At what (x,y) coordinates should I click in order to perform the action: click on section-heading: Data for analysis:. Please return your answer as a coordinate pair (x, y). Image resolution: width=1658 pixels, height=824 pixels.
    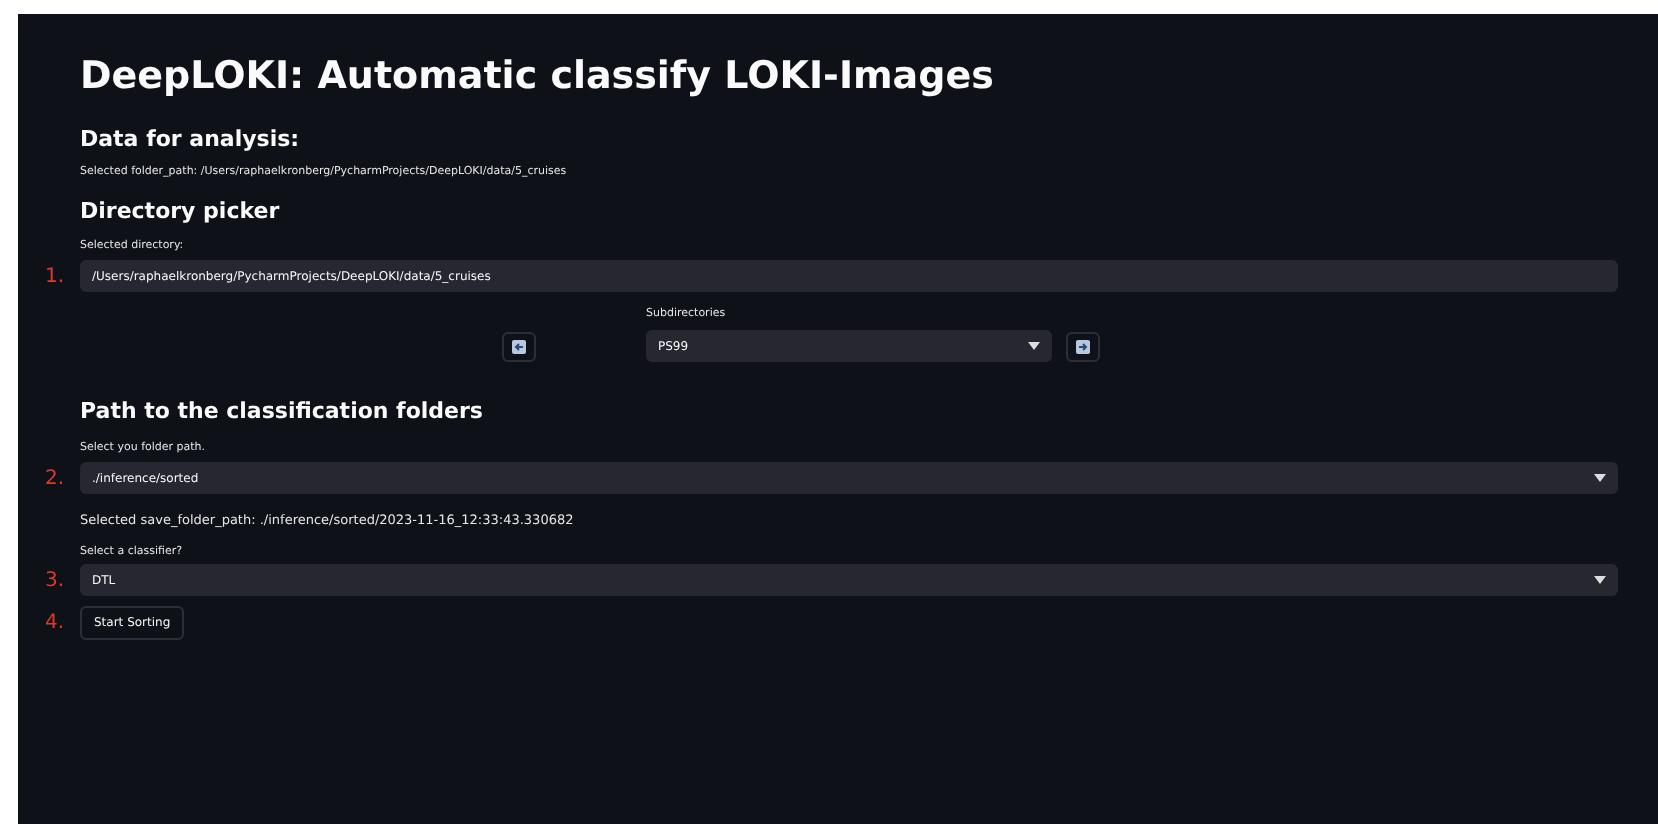
    Looking at the image, I should click on (191, 139).